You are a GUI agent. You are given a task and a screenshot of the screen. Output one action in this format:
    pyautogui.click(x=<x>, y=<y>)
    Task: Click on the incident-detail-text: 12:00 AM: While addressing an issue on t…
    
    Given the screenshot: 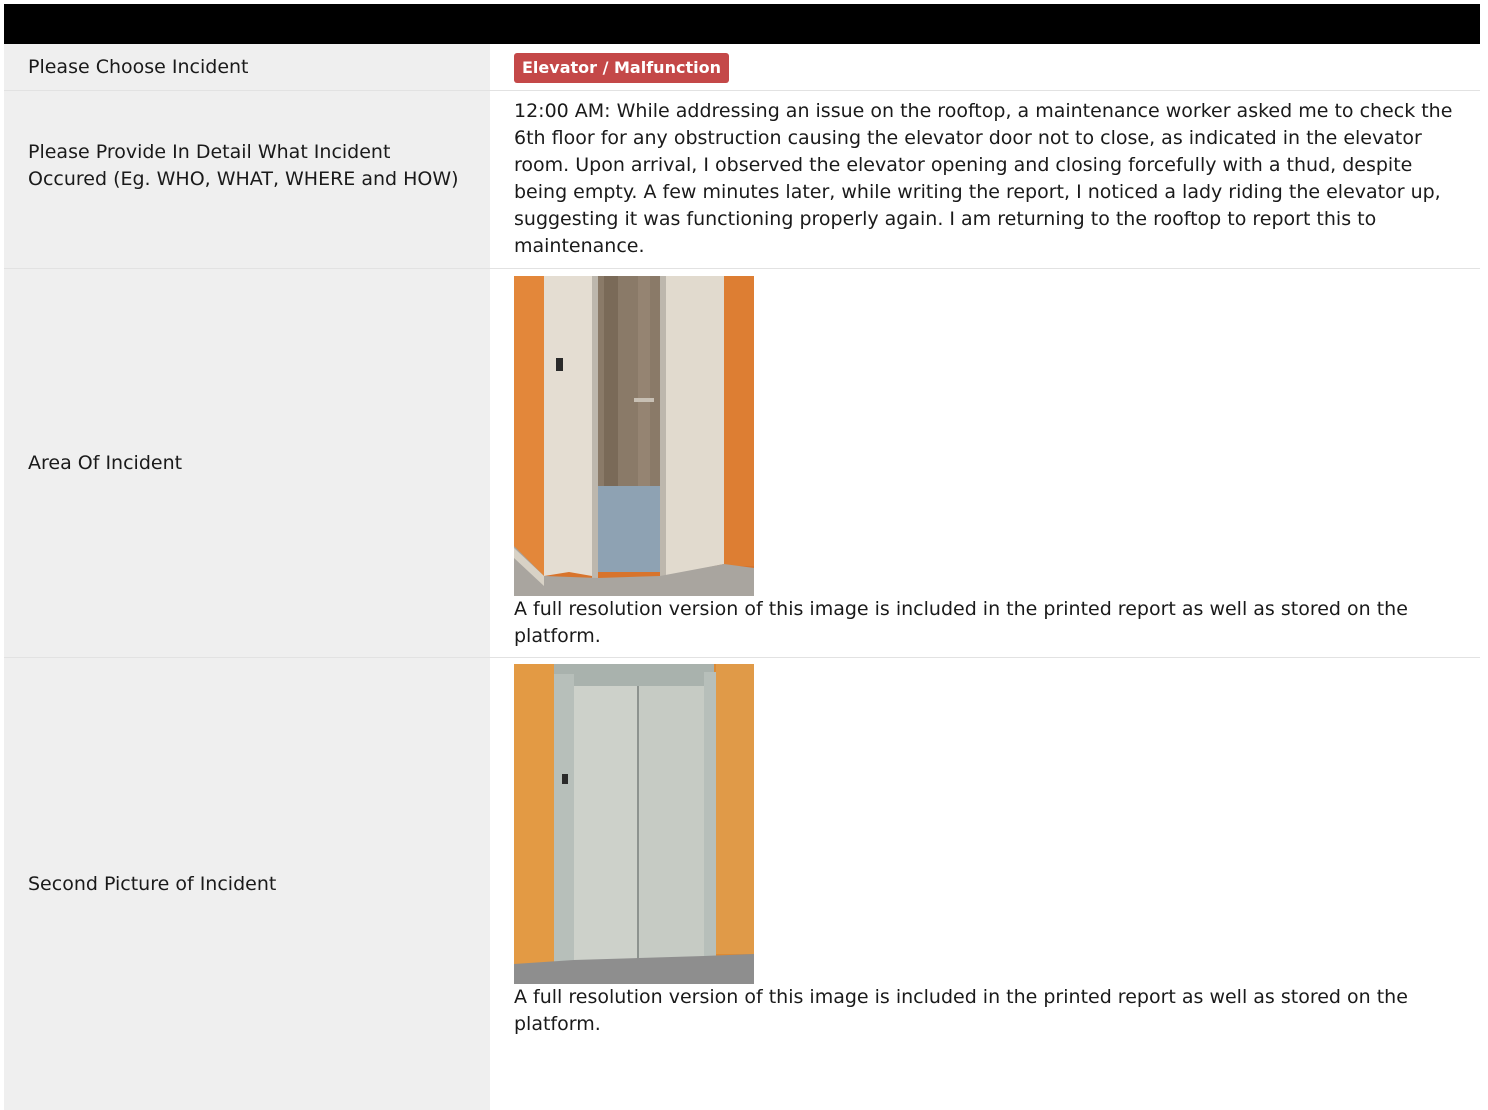 What is the action you would take?
    pyautogui.click(x=983, y=178)
    